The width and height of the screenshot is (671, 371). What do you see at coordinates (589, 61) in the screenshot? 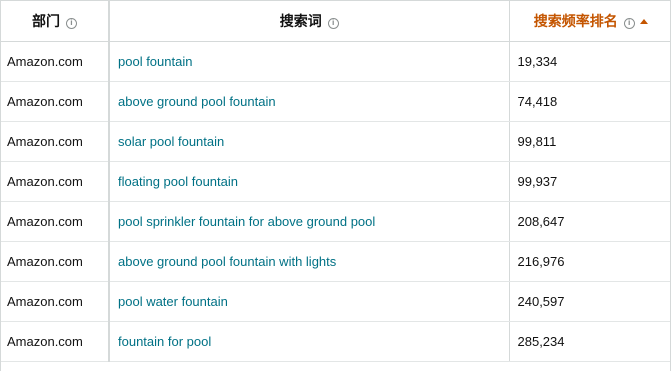
I see `rank-cell: 19,334` at bounding box center [589, 61].